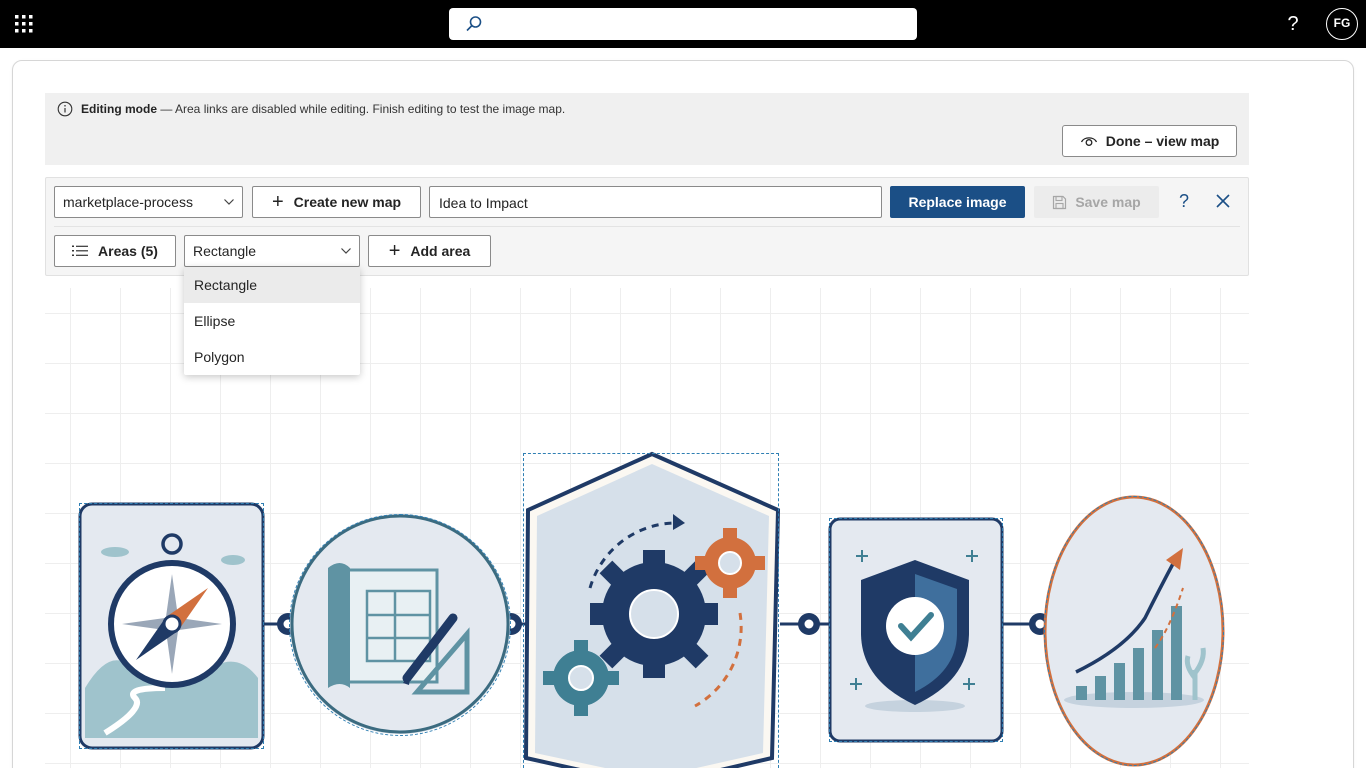 Image resolution: width=1366 pixels, height=768 pixels. I want to click on shape-option-polygon: Polygon, so click(272, 357).